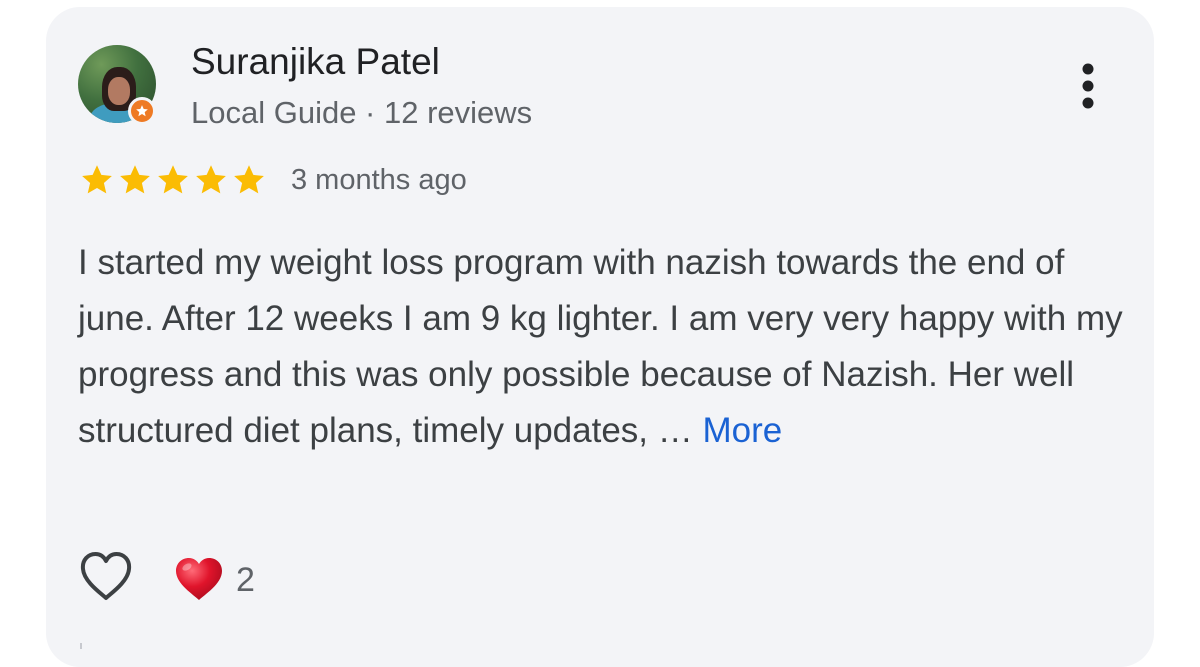 Image resolution: width=1200 pixels, height=667 pixels. I want to click on more-vert-icon, so click(1088, 86).